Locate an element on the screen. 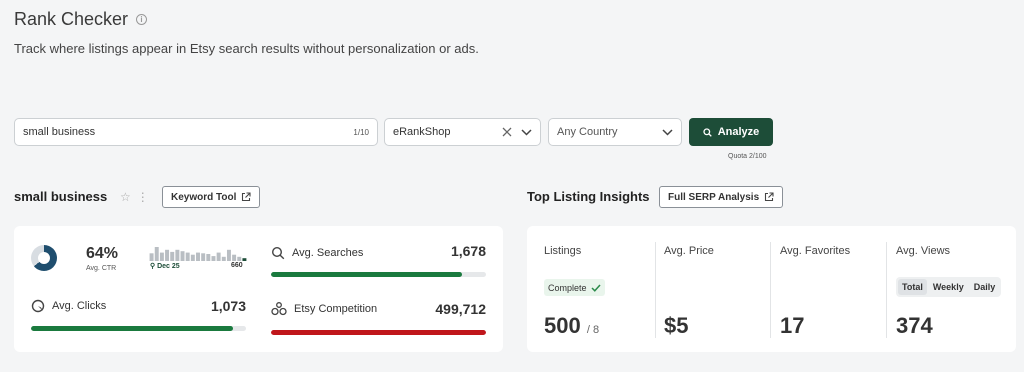 Image resolution: width=1024 pixels, height=372 pixels. tab-total: Total is located at coordinates (912, 287).